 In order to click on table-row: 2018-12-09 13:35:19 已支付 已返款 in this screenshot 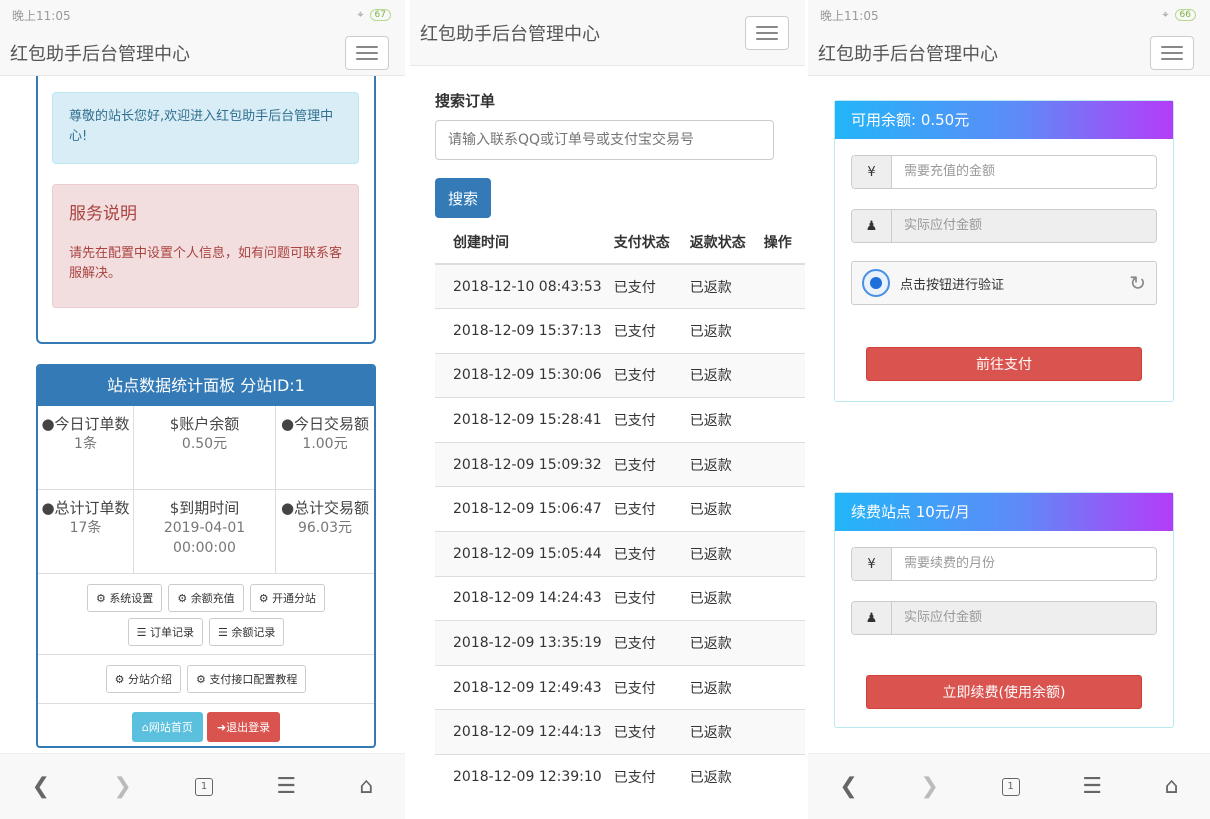, I will do `click(620, 643)`.